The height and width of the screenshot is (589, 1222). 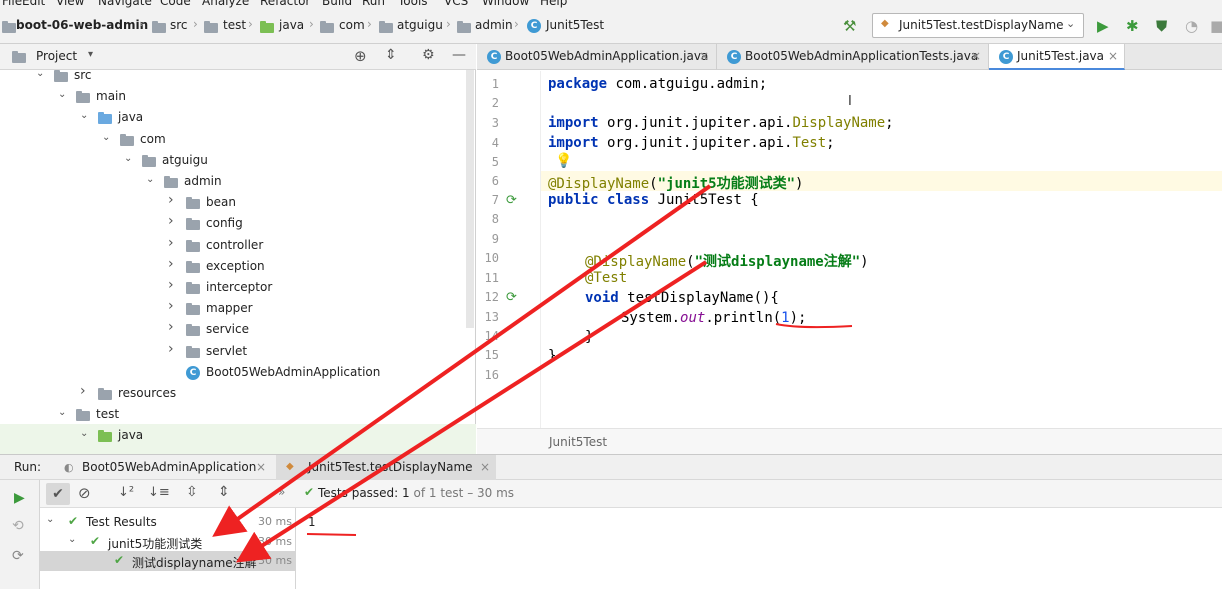 What do you see at coordinates (319, 329) in the screenshot?
I see `tree-item-service: › service` at bounding box center [319, 329].